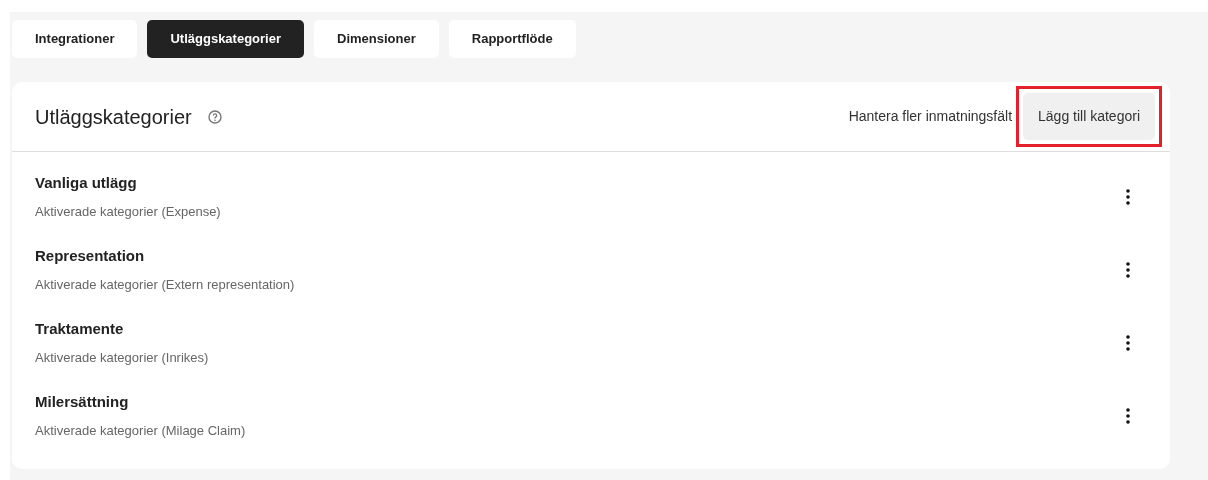 Image resolution: width=1208 pixels, height=480 pixels. I want to click on category-name: Traktamente, so click(80, 328).